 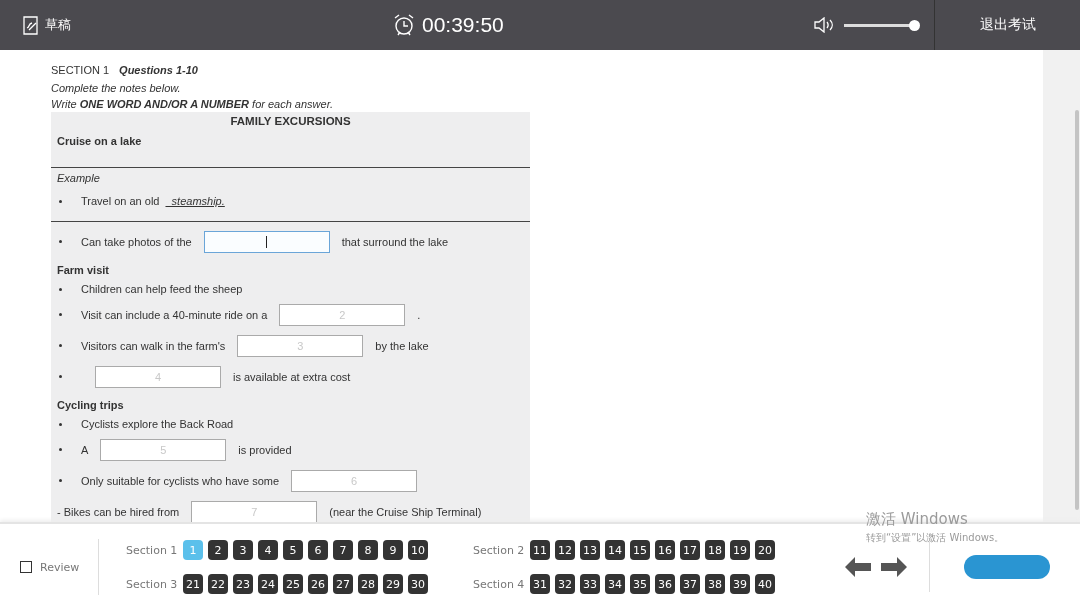 What do you see at coordinates (395, 241) in the screenshot?
I see `note-text: that surround the lake` at bounding box center [395, 241].